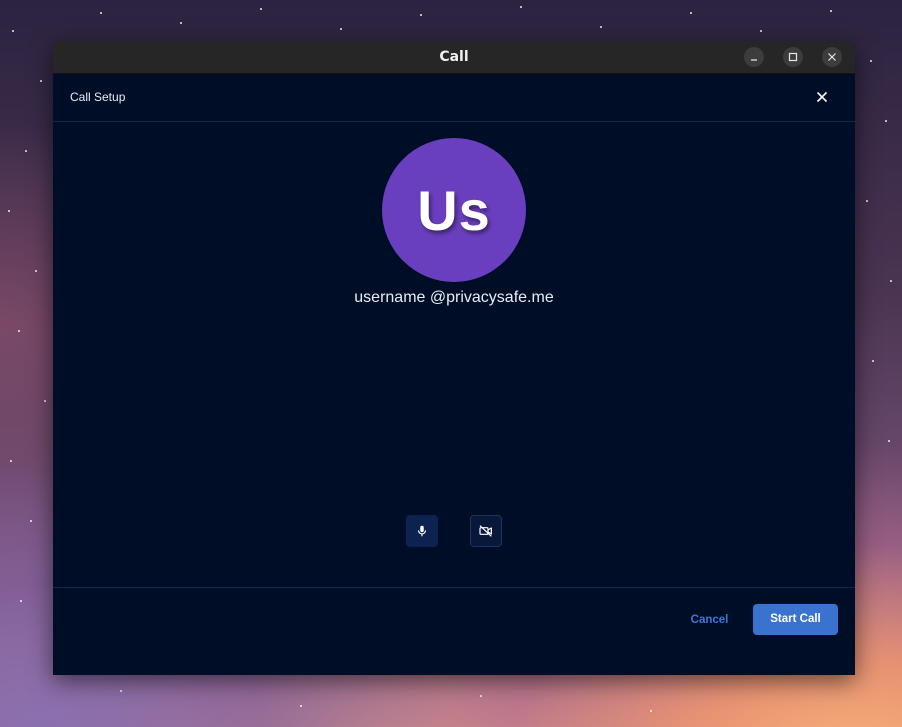  I want to click on maximize-button, so click(793, 57).